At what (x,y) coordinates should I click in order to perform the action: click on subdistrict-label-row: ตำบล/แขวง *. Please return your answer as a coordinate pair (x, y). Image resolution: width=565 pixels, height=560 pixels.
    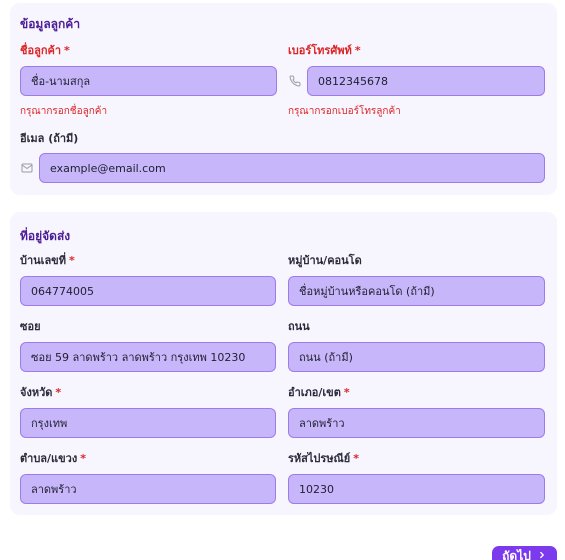
    Looking at the image, I should click on (53, 459).